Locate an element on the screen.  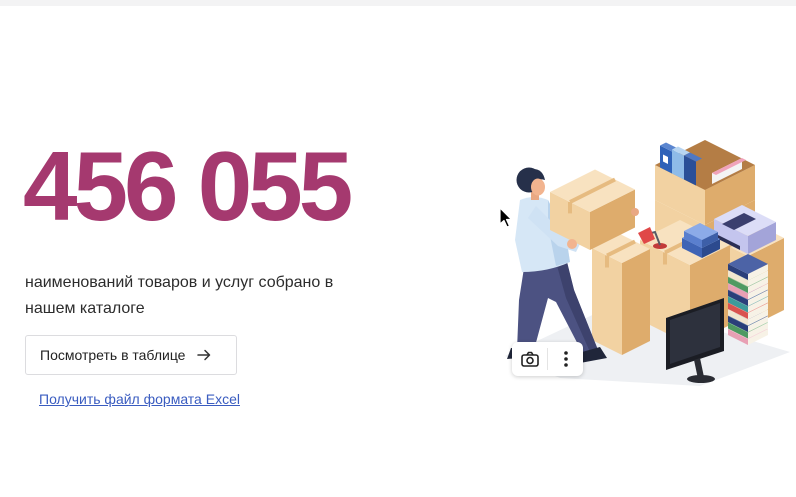
image-toolbar is located at coordinates (547, 359).